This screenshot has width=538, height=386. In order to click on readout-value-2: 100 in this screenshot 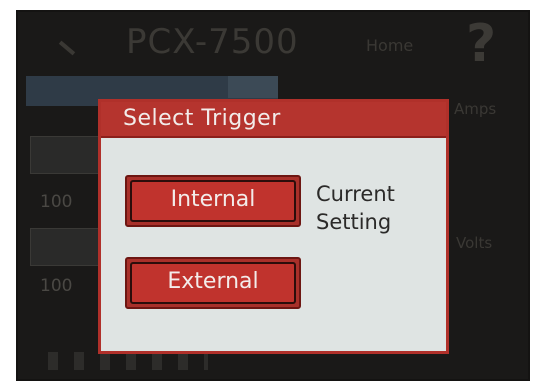, I will do `click(56, 286)`.